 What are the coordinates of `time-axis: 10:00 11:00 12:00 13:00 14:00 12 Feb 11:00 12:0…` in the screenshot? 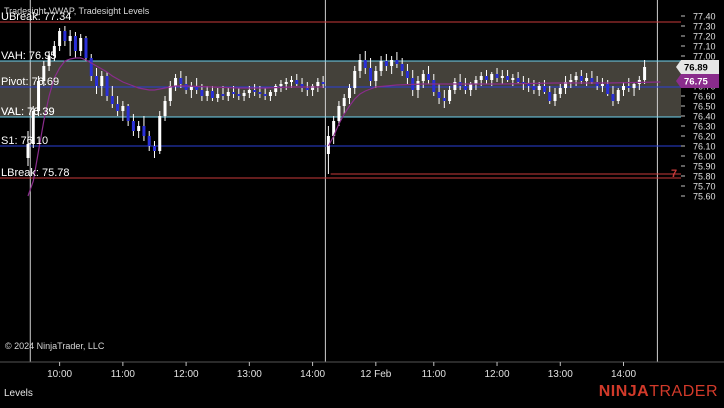 It's located at (362, 370).